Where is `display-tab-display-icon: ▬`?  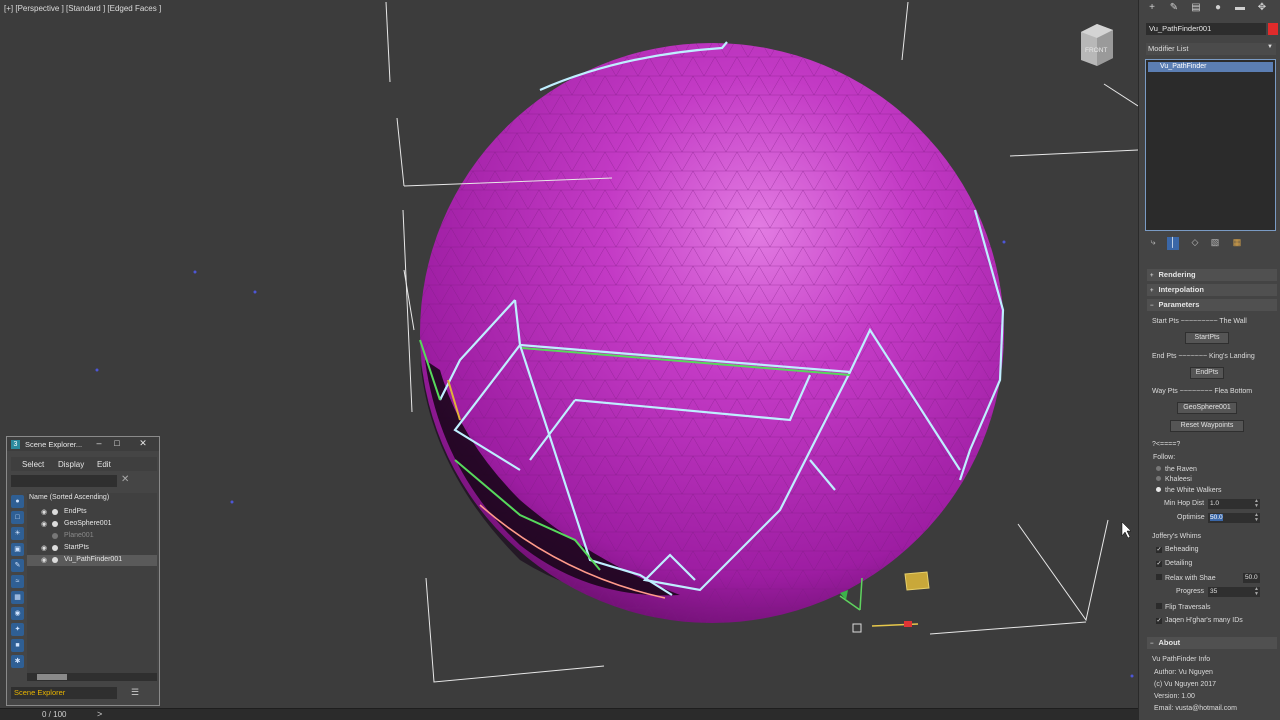
display-tab-display-icon: ▬ is located at coordinates (1240, 9).